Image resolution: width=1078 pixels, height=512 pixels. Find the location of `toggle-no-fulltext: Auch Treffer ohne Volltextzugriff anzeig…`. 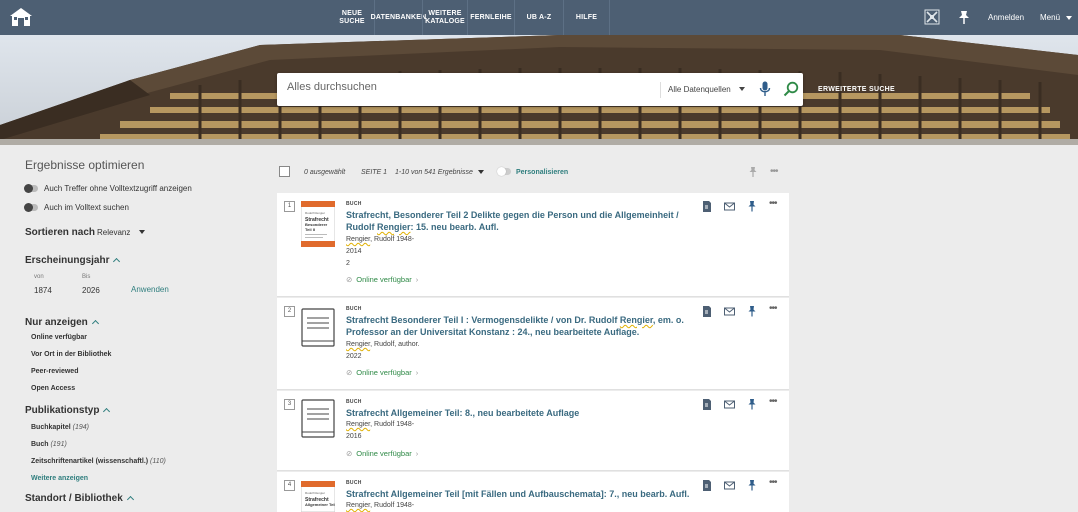

toggle-no-fulltext: Auch Treffer ohne Volltextzugriff anzeig… is located at coordinates (108, 188).